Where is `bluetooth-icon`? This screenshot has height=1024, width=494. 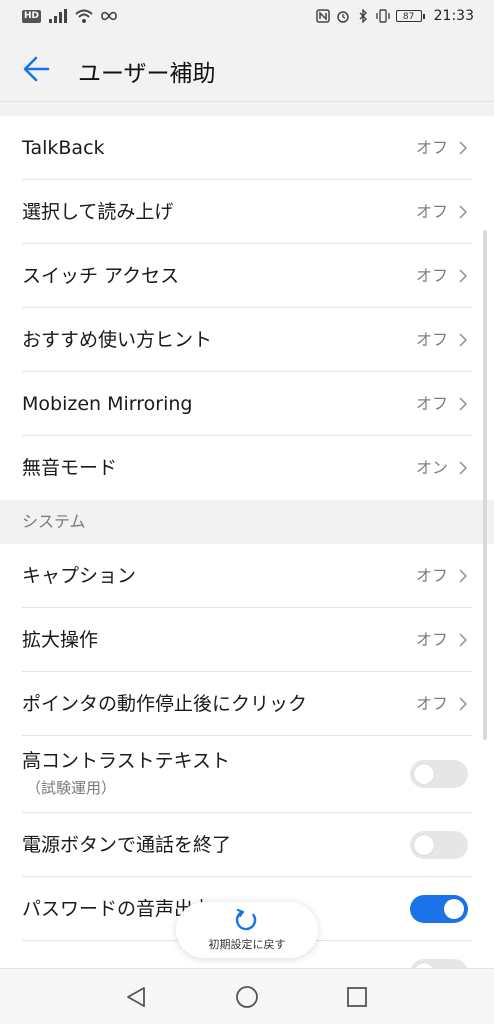
bluetooth-icon is located at coordinates (363, 16).